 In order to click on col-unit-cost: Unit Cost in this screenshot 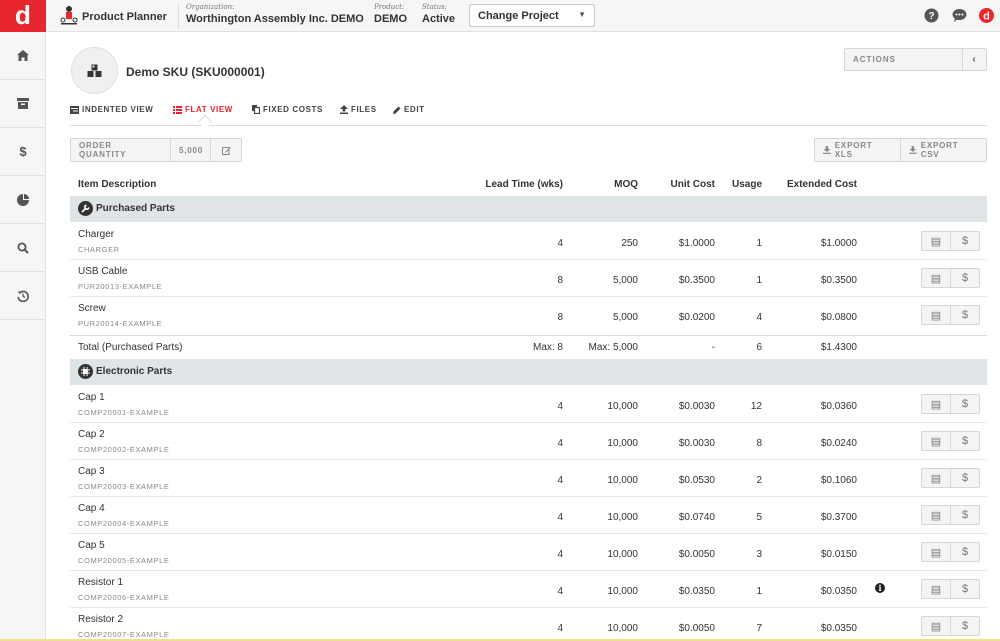, I will do `click(693, 184)`.